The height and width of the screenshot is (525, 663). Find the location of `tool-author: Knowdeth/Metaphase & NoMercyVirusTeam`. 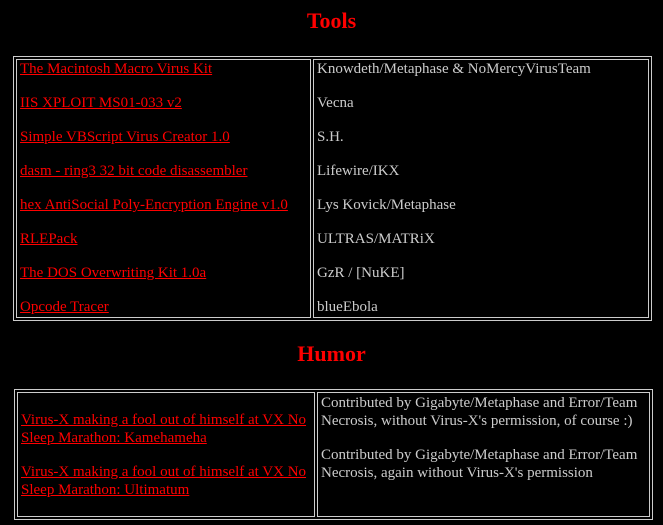

tool-author: Knowdeth/Metaphase & NoMercyVirusTeam is located at coordinates (454, 69).